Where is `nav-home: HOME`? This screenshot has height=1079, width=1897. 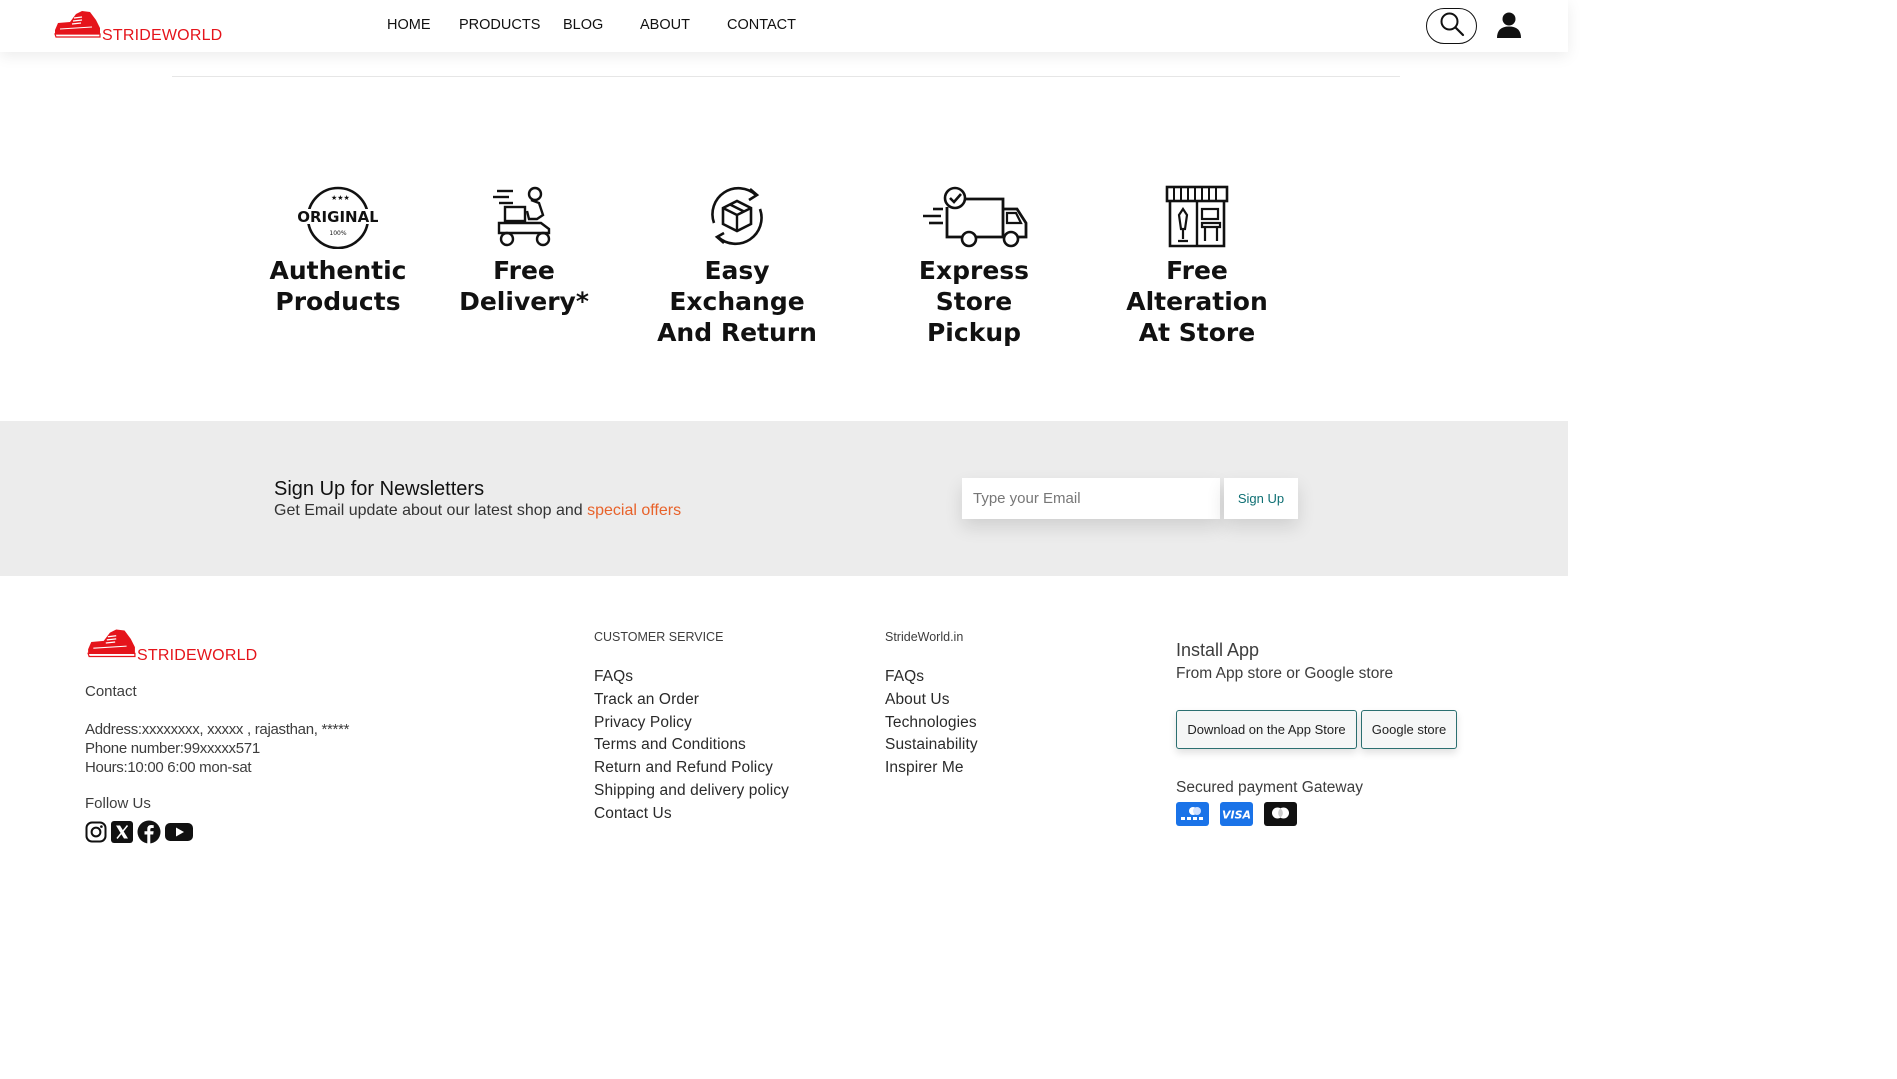 nav-home: HOME is located at coordinates (409, 25).